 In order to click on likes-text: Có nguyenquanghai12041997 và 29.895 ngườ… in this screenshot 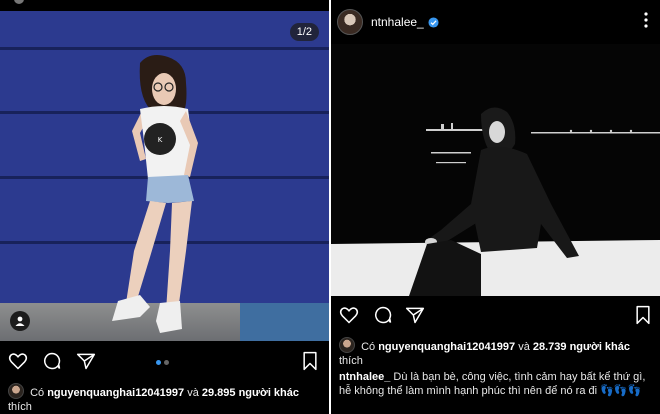, I will do `click(164, 398)`.